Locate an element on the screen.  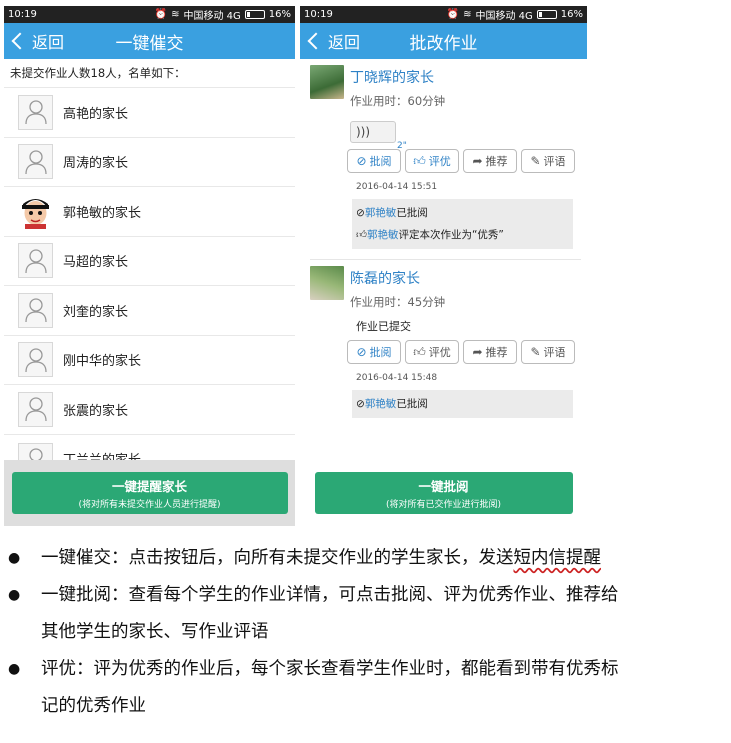
review-log: ⊘郭艳敏已批阅 👍︎郭艳敏评定本次作业为“优秀” is located at coordinates (462, 224).